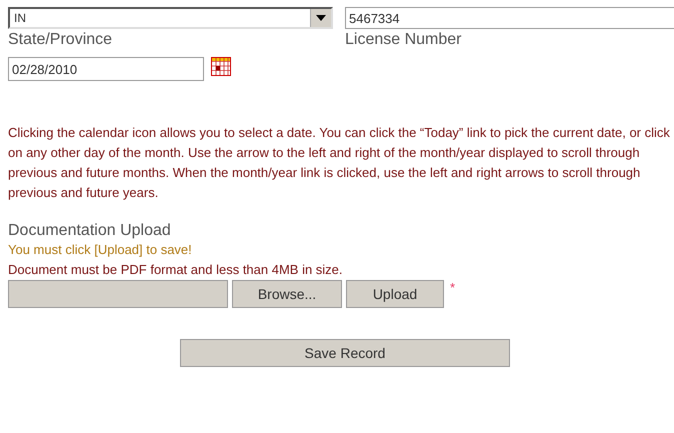 Image resolution: width=674 pixels, height=433 pixels. Describe the element at coordinates (403, 40) in the screenshot. I see `field-label: License Number` at that location.